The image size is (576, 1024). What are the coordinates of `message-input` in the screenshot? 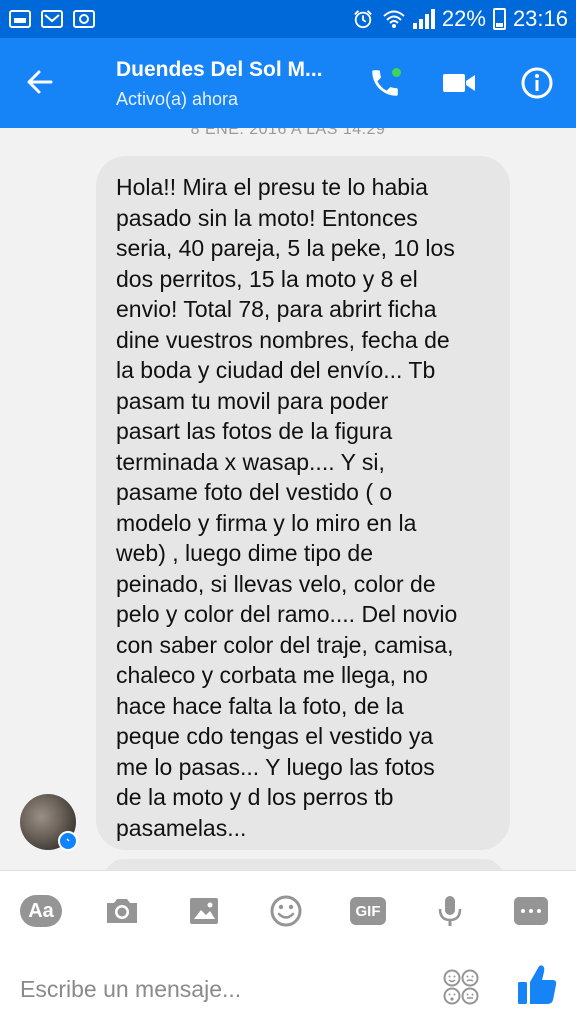 It's located at (220, 989).